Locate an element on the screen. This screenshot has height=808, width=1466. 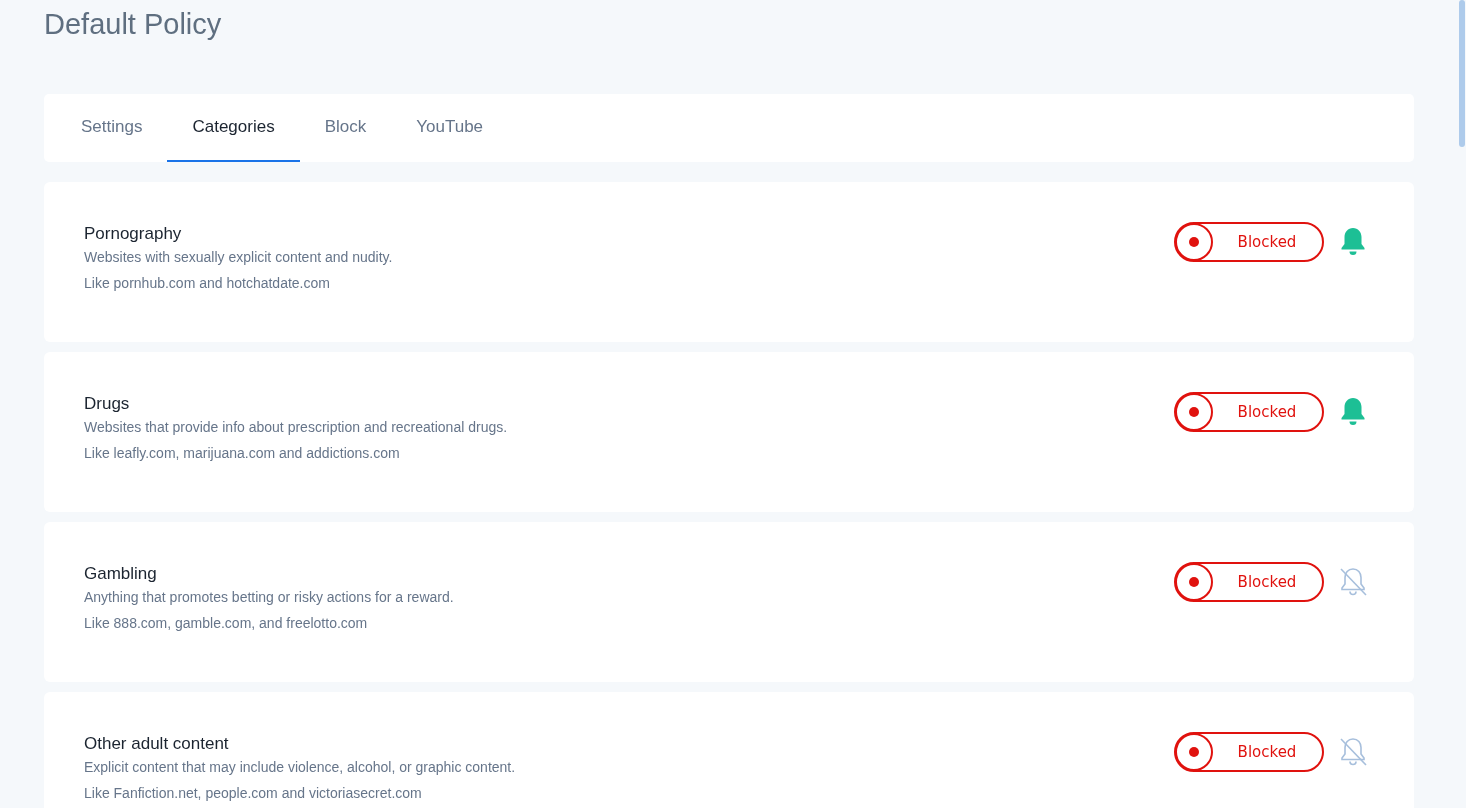
category-examples: Like pornhub.com and hotchatdate.com is located at coordinates (207, 283).